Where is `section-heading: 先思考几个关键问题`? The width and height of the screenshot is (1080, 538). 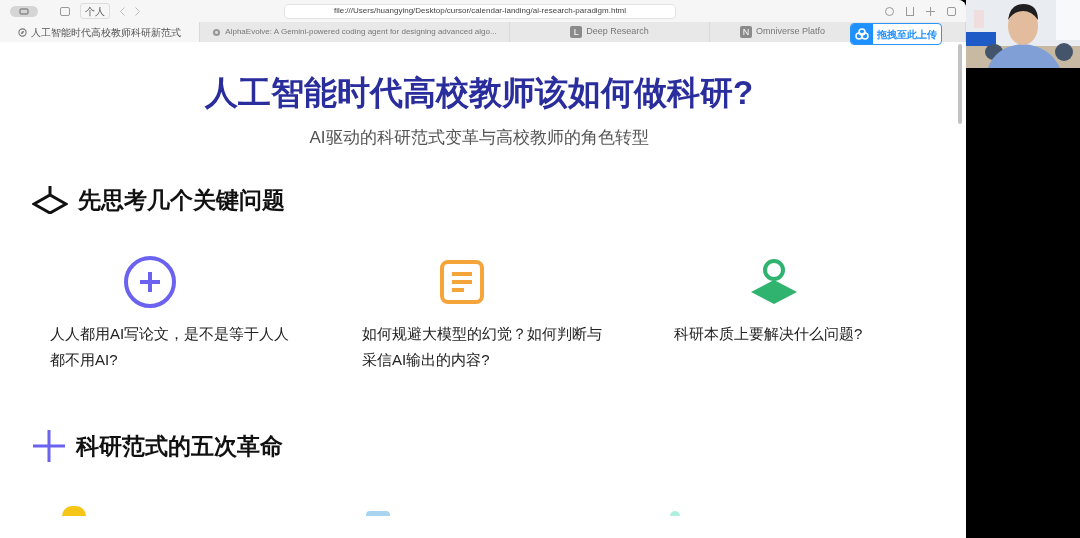 section-heading: 先思考几个关键问题 is located at coordinates (181, 200).